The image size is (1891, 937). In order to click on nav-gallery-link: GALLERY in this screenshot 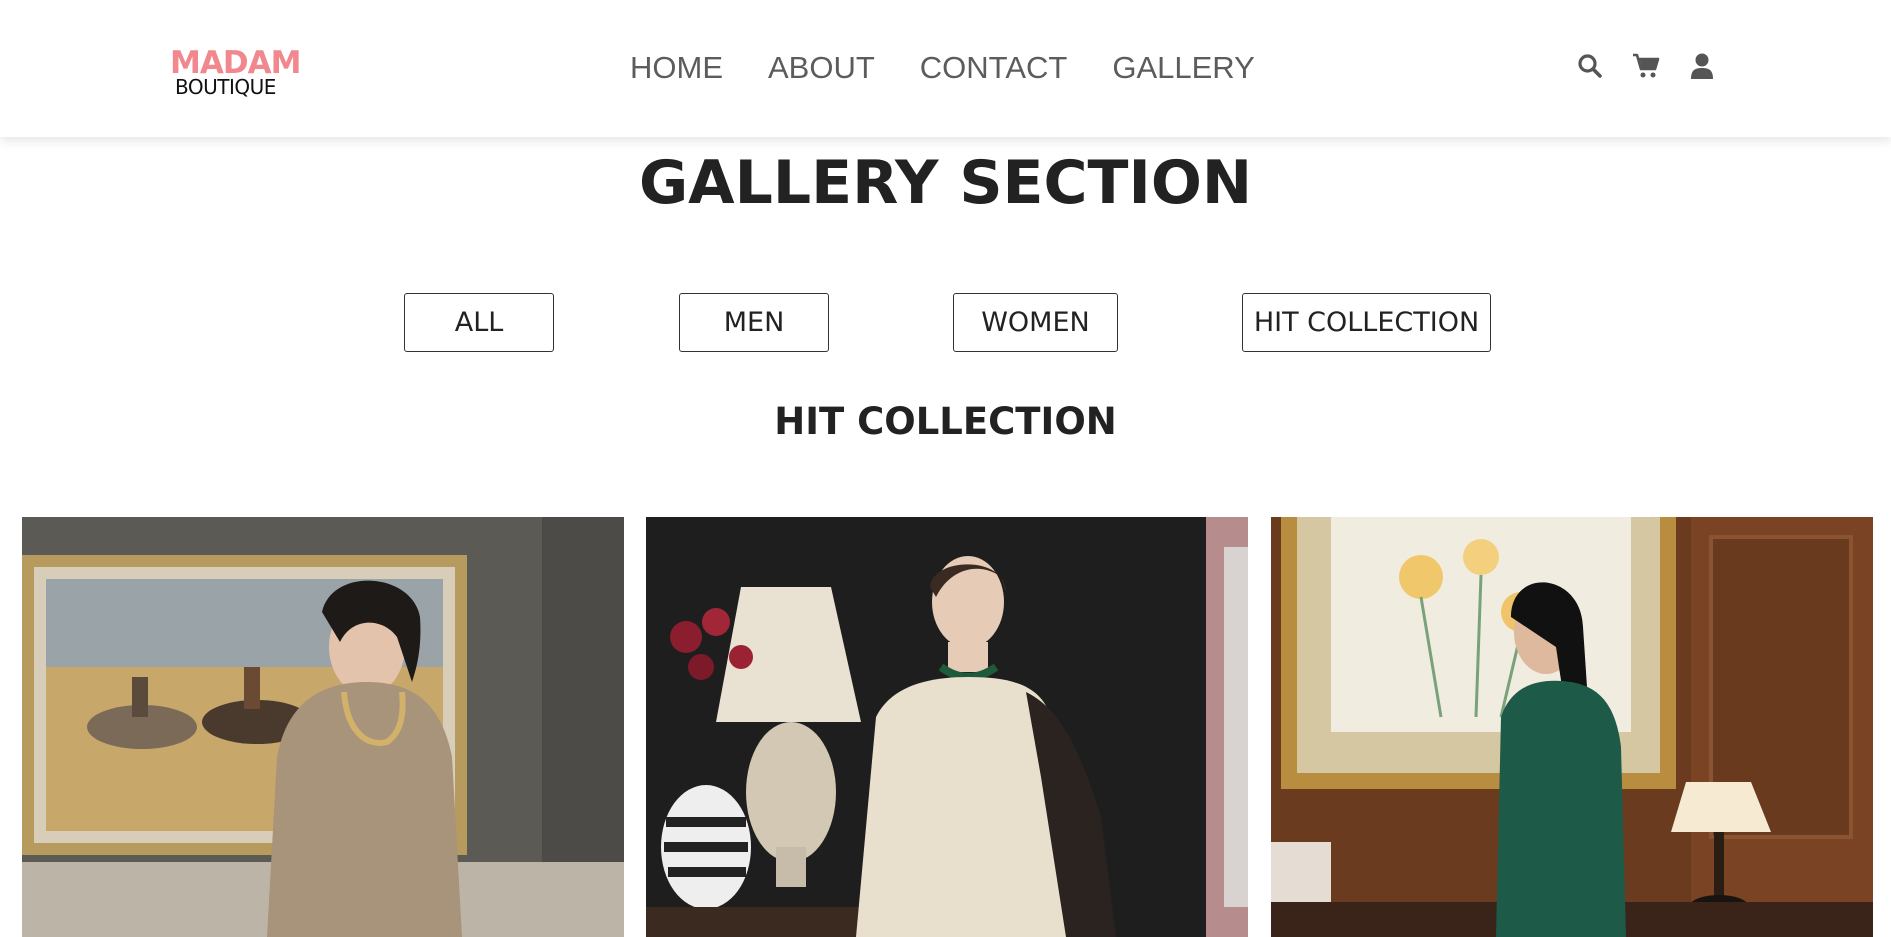, I will do `click(1183, 68)`.